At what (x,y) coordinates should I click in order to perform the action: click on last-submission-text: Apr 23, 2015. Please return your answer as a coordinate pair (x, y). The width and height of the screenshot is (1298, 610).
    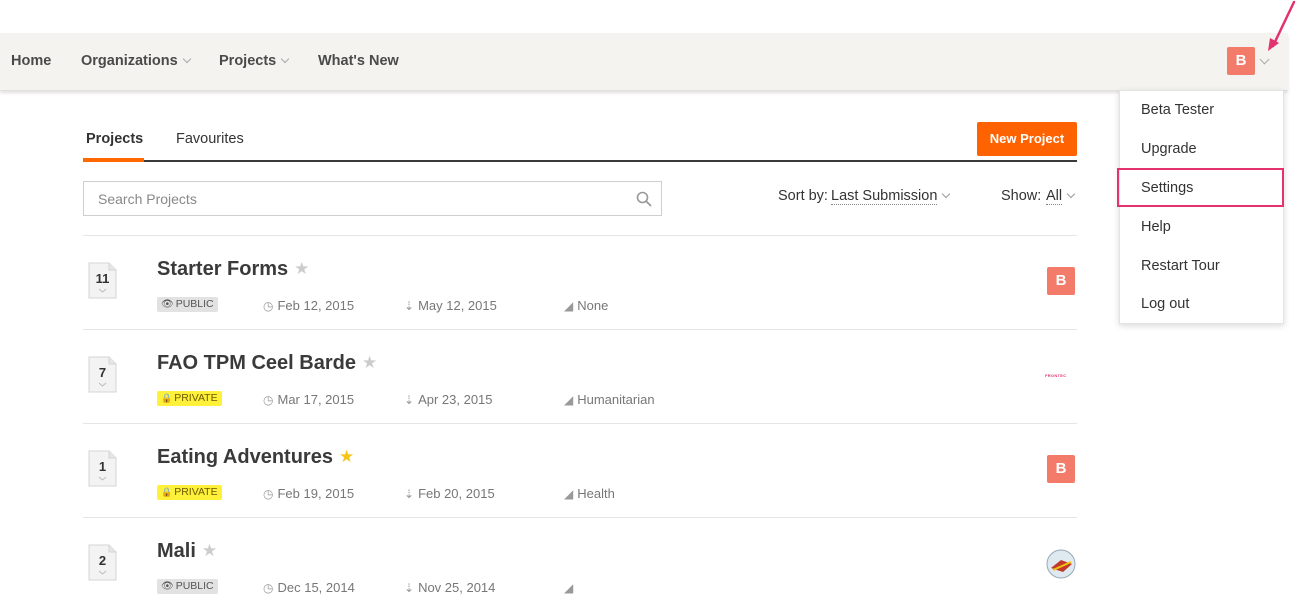
    Looking at the image, I should click on (455, 399).